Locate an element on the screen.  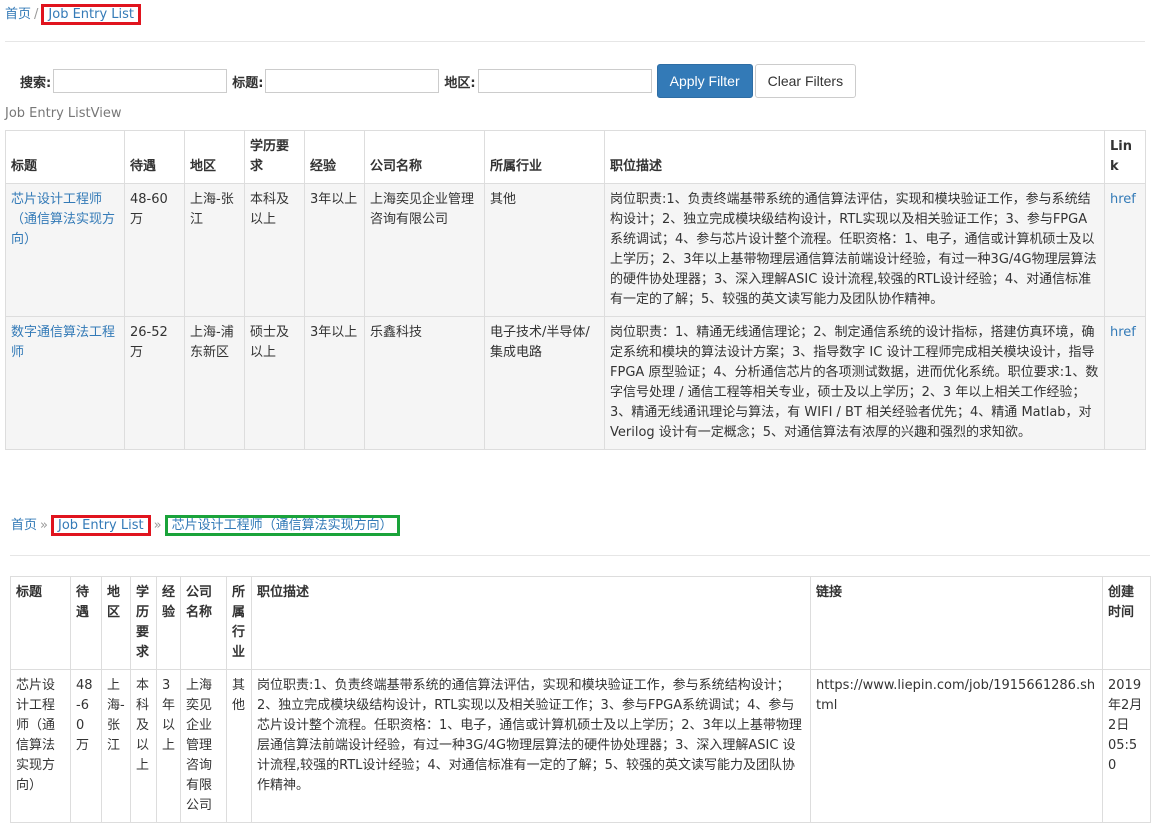
filter-bar: 搜索: 标题: 地区: Apply Filter Clear Filters is located at coordinates (438, 81).